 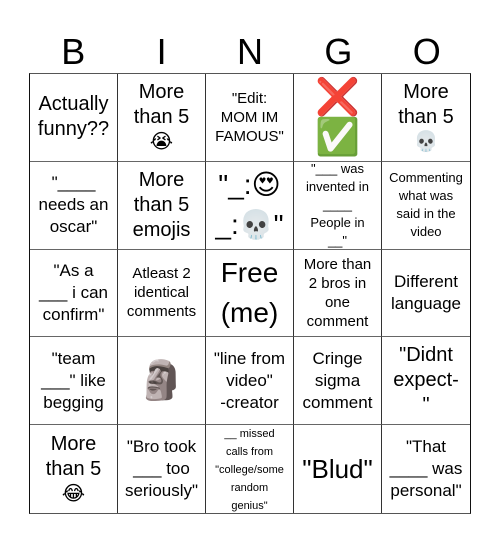 I want to click on free-space-text: Free (me), so click(x=249, y=292).